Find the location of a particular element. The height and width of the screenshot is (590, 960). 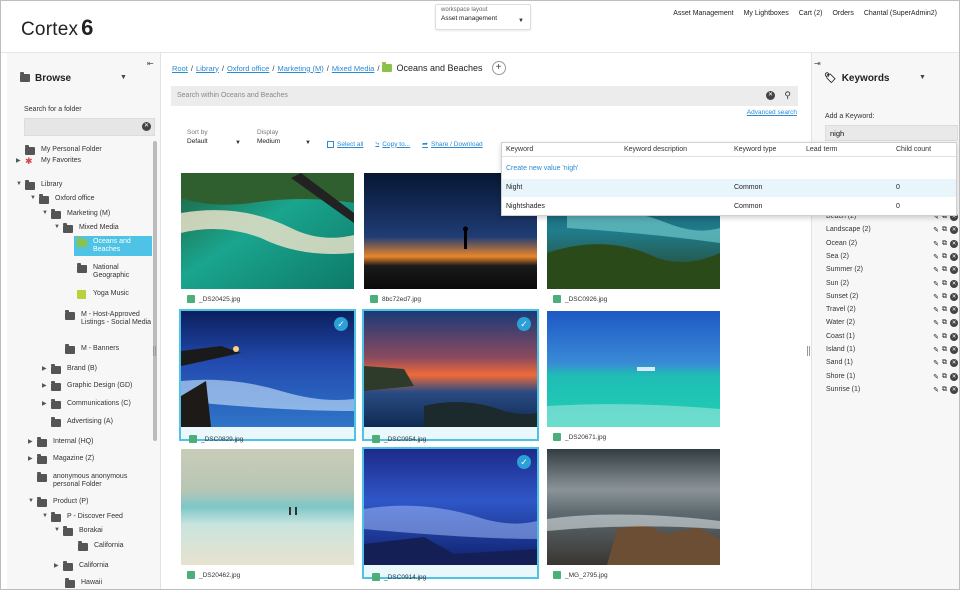

keyword-item: Landscape (2) ✎ ⧉ ✕ is located at coordinates (892, 232).